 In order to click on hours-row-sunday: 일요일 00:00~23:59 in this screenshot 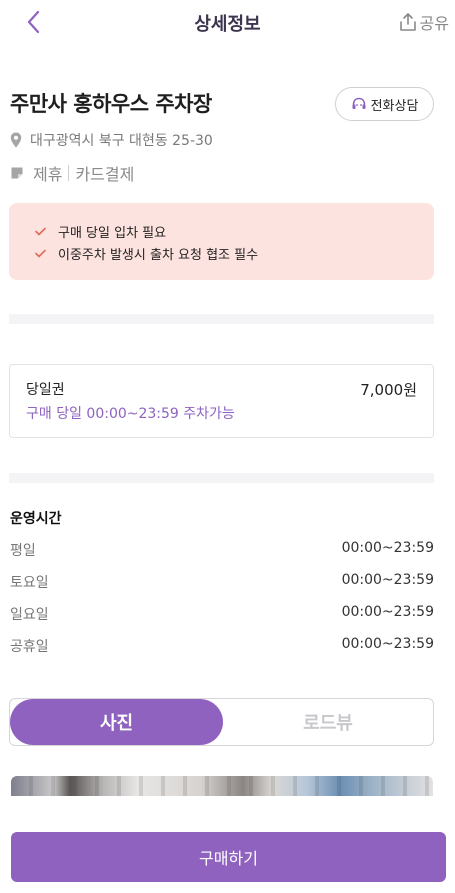, I will do `click(222, 614)`.